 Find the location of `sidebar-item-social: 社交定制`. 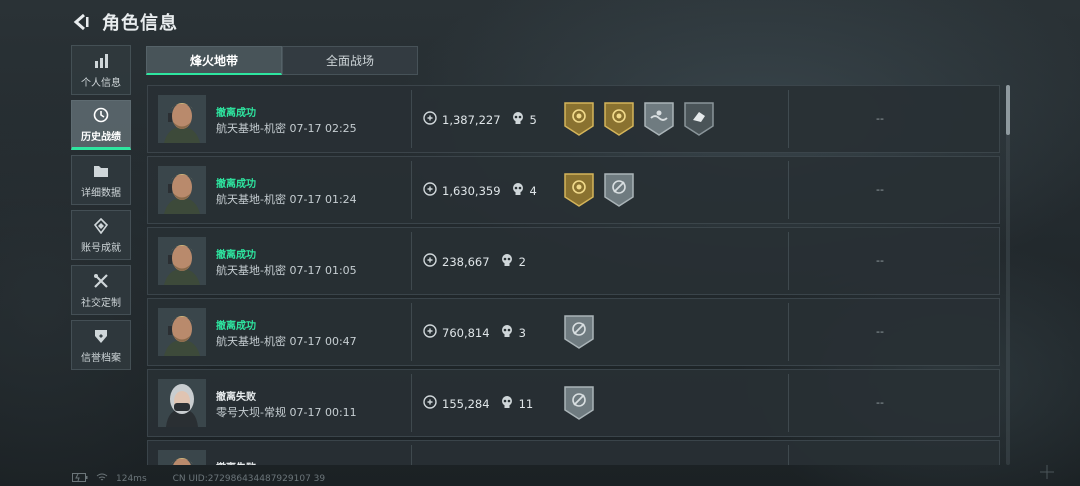

sidebar-item-social: 社交定制 is located at coordinates (101, 290).